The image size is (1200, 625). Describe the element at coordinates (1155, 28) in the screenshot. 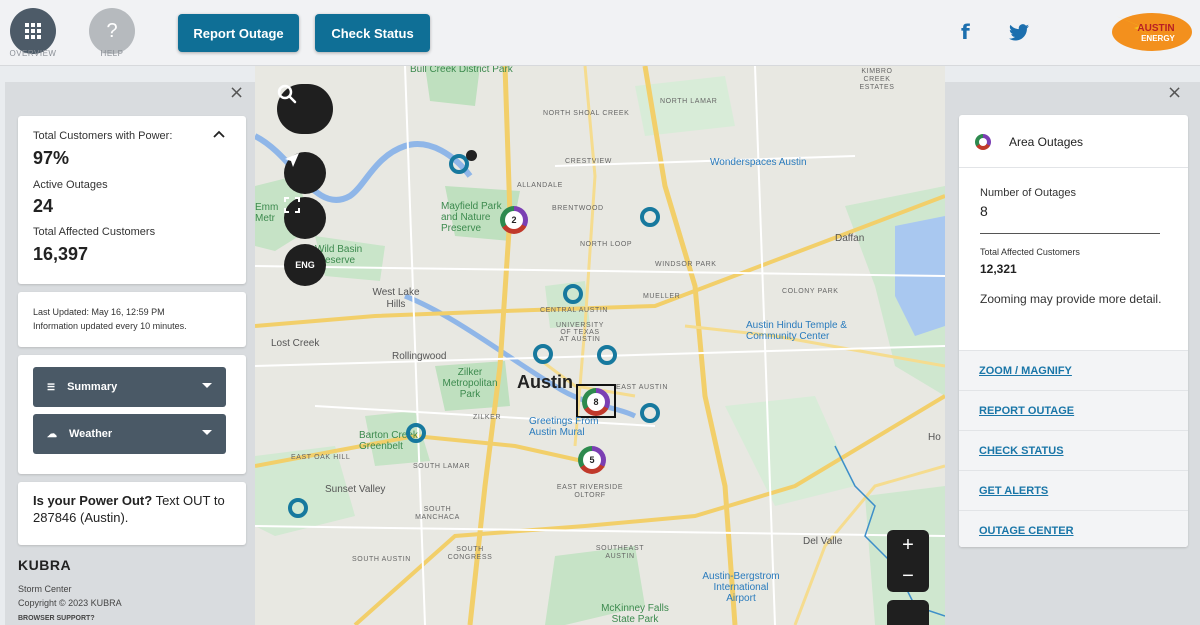

I see `logo-line1: AUSTIN` at that location.